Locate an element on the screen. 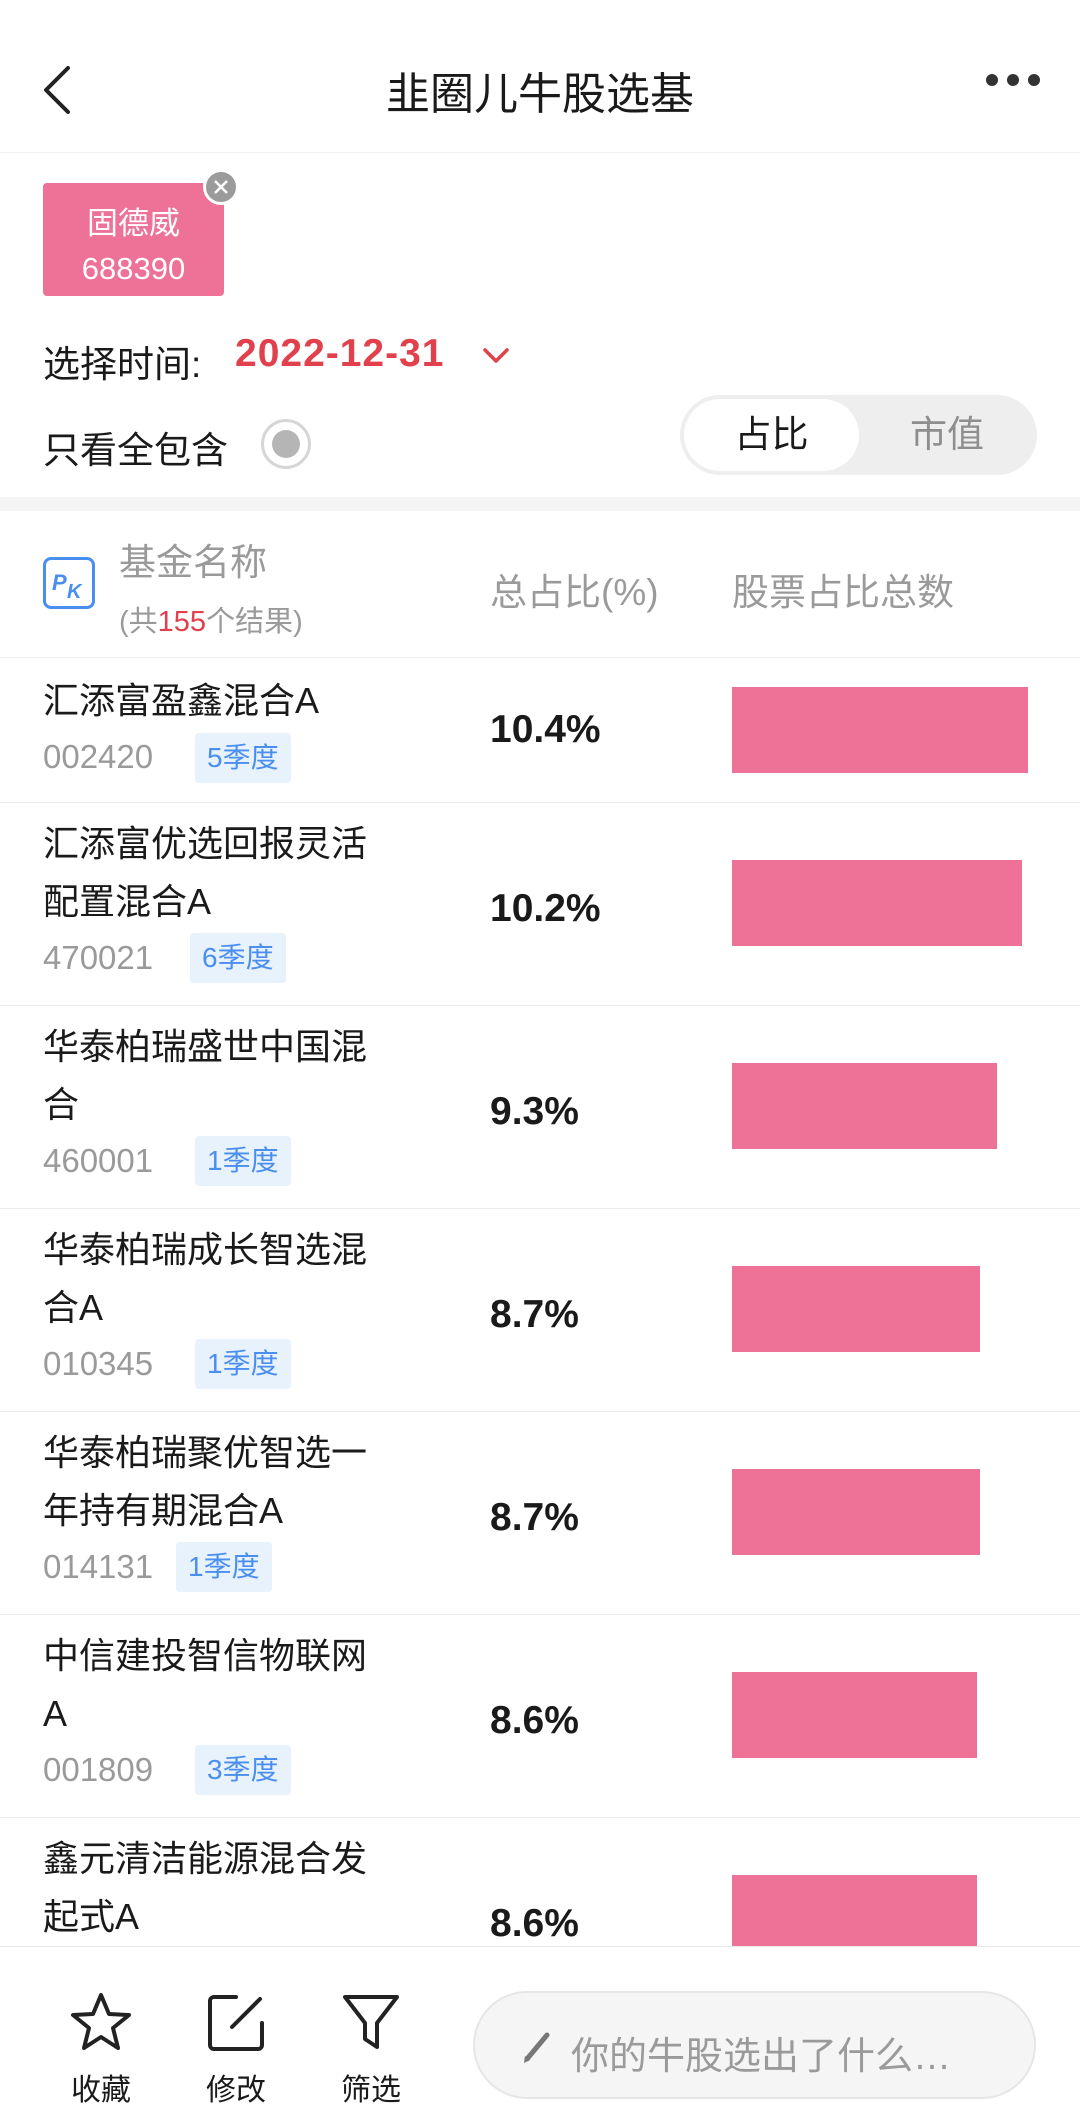 Image resolution: width=1080 pixels, height=2127 pixels. filter-icon is located at coordinates (371, 2022).